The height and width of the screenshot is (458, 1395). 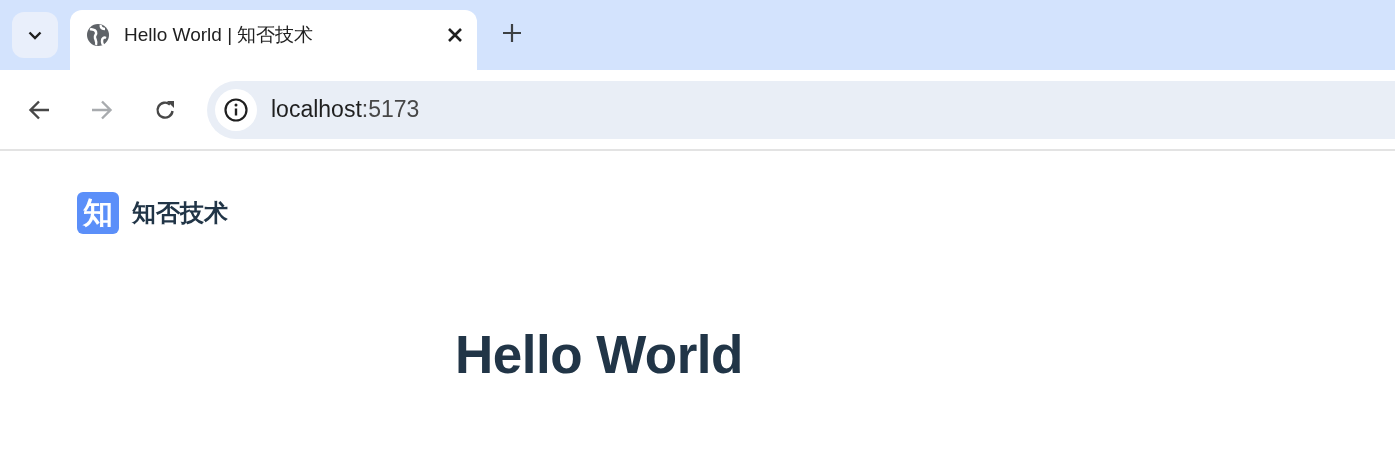 What do you see at coordinates (219, 35) in the screenshot?
I see `tab-title: Hello World | 知否技术` at bounding box center [219, 35].